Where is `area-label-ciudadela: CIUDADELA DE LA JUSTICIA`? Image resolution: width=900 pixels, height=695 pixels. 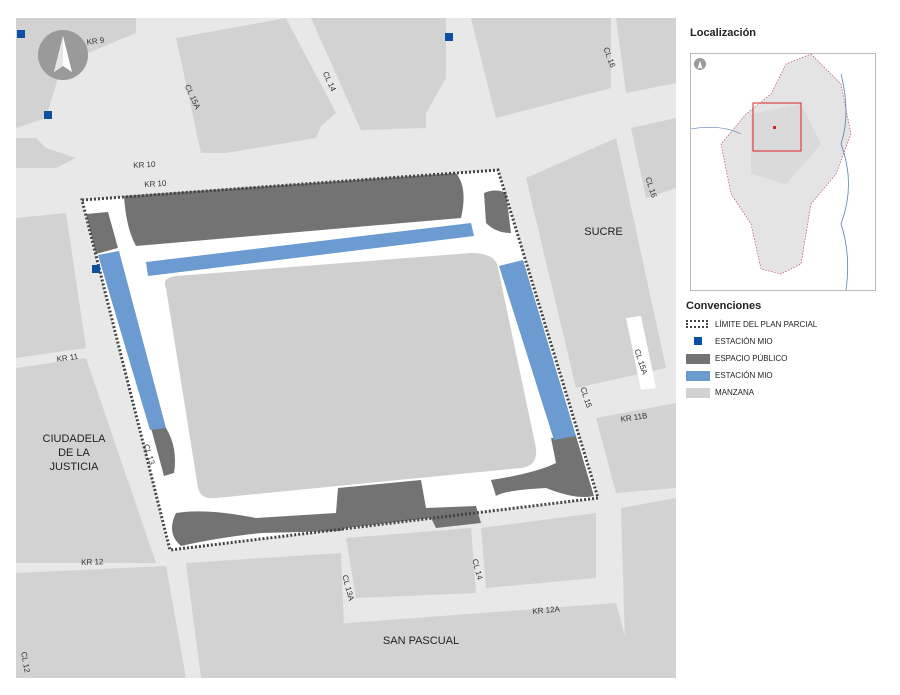
area-label-ciudadela: CIUDADELA DE LA JUSTICIA is located at coordinates (74, 453).